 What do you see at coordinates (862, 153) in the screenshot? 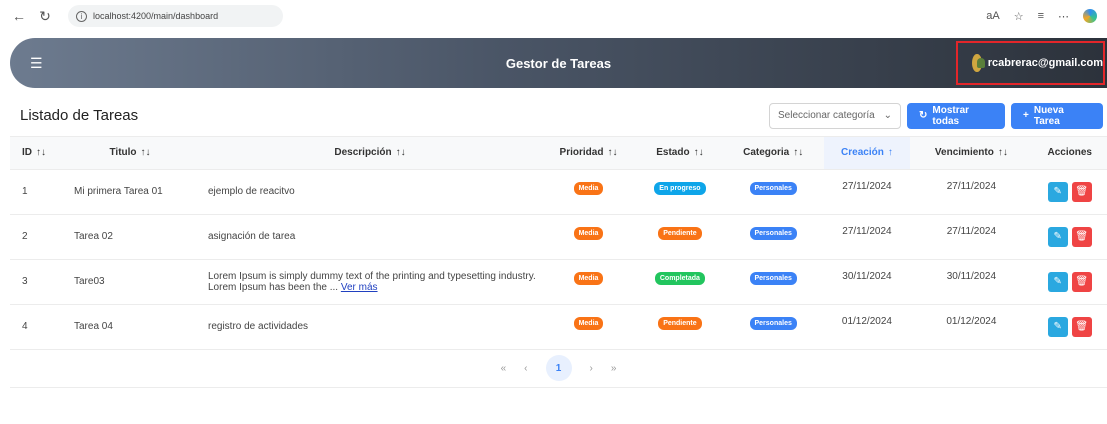
I see `column-label: Creación` at bounding box center [862, 153].